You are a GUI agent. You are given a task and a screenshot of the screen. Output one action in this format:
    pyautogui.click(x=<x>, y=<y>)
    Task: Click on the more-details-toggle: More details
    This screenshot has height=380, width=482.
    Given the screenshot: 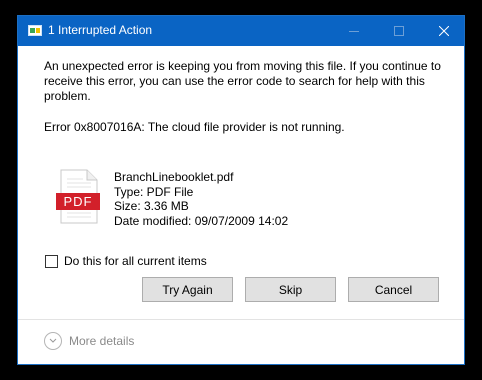 What is the action you would take?
    pyautogui.click(x=89, y=341)
    